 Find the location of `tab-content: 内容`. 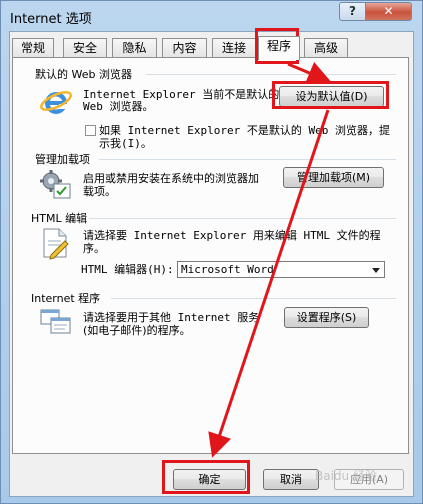

tab-content: 内容 is located at coordinates (184, 48).